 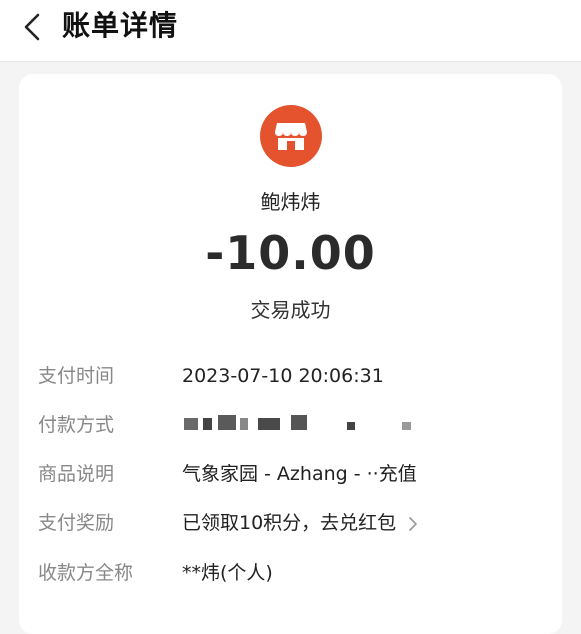 I want to click on merchant-logo, so click(x=291, y=136).